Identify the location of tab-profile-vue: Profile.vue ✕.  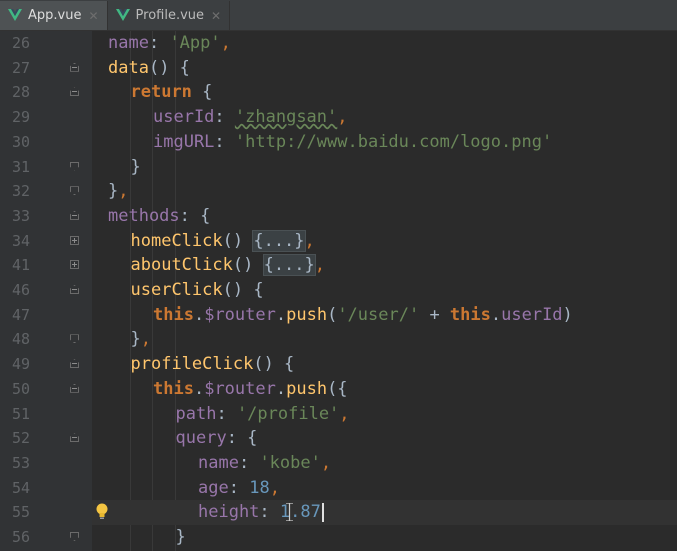
(169, 15).